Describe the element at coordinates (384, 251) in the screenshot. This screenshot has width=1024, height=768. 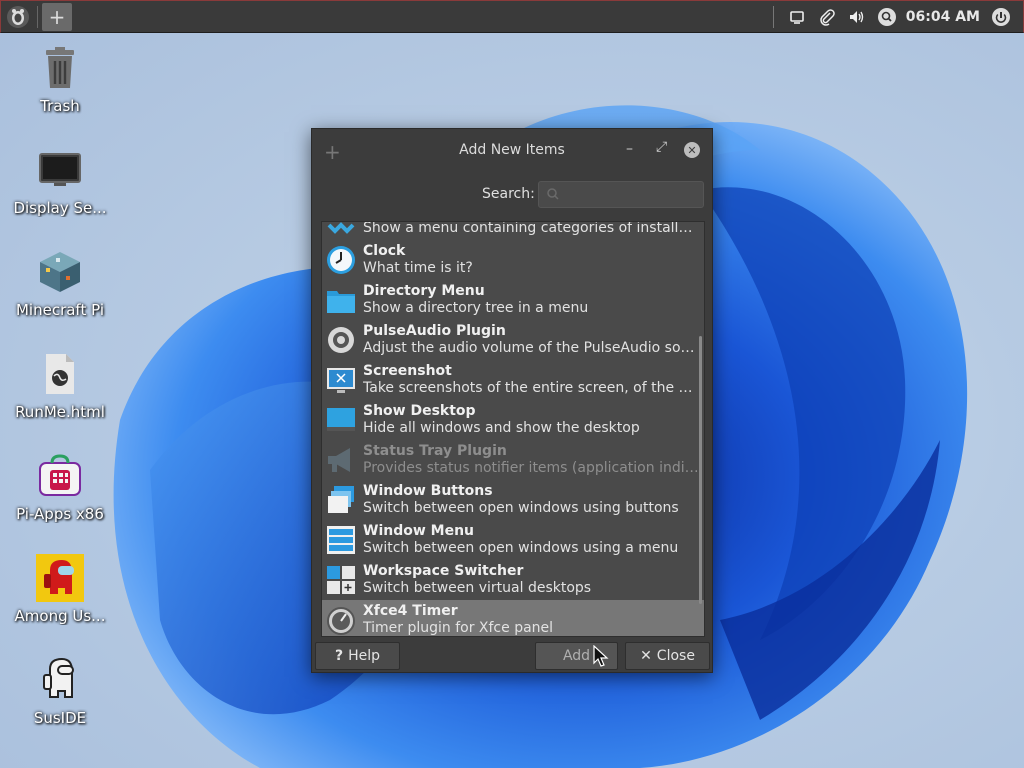
I see `item-name: Clock` at that location.